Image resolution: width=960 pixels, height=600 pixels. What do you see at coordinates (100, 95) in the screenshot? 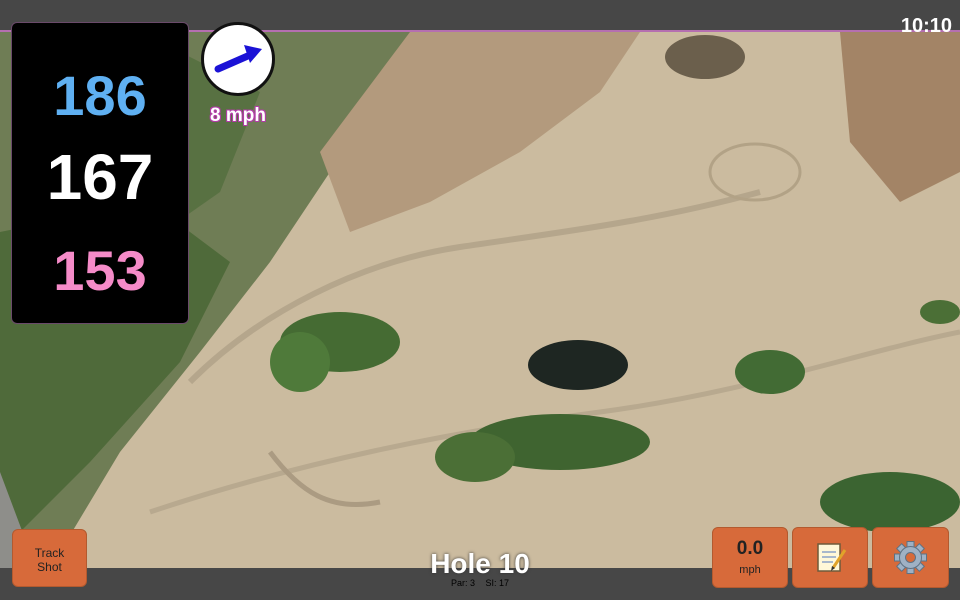
I see `back-distance: 186` at bounding box center [100, 95].